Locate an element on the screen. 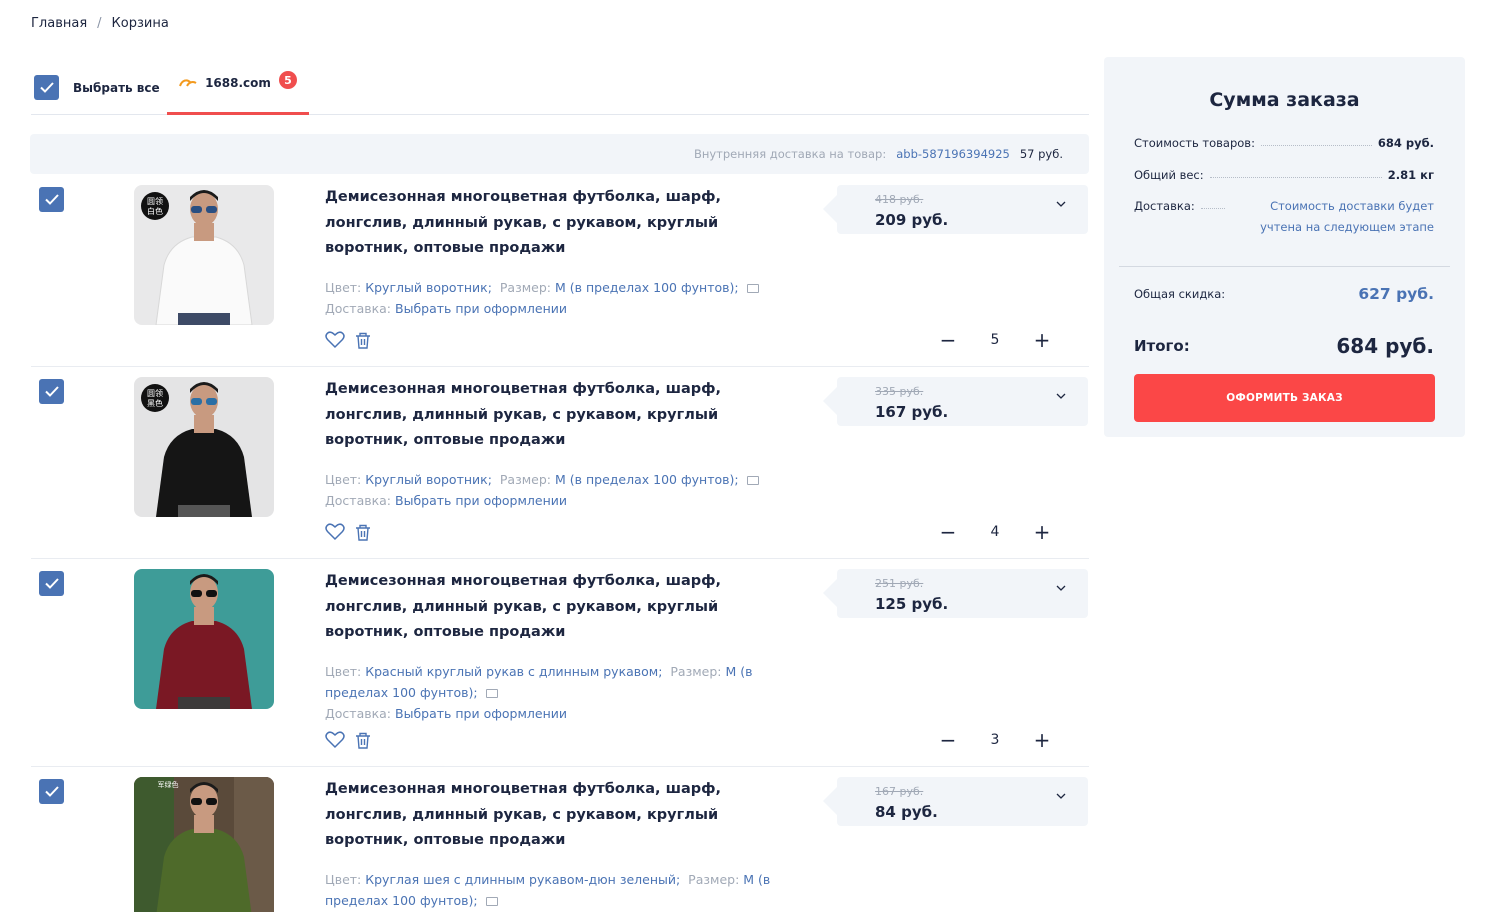 This screenshot has width=1488, height=912. 1688-logo-icon is located at coordinates (188, 83).